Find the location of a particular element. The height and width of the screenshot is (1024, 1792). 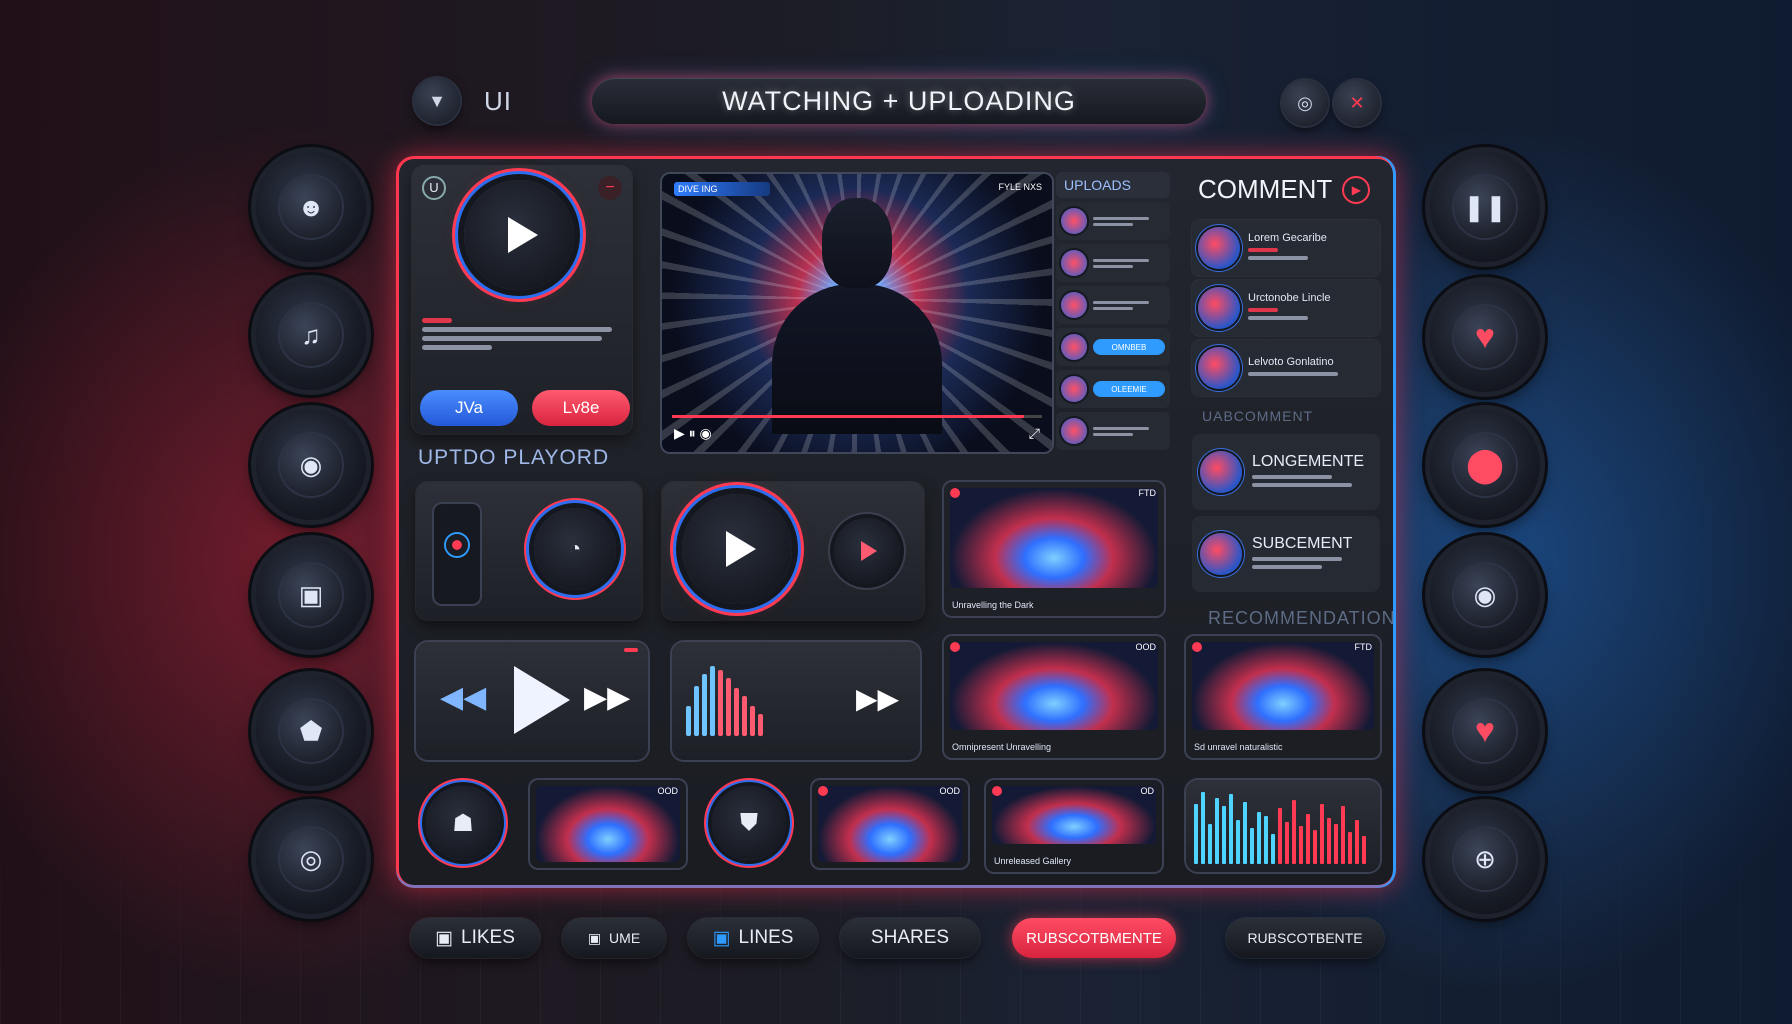

upload-item: OLEEMIE is located at coordinates (1113, 389).